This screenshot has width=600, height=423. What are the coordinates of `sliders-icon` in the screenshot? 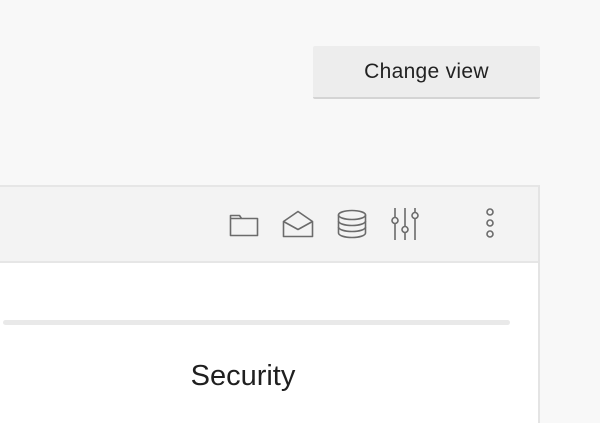 It's located at (405, 224).